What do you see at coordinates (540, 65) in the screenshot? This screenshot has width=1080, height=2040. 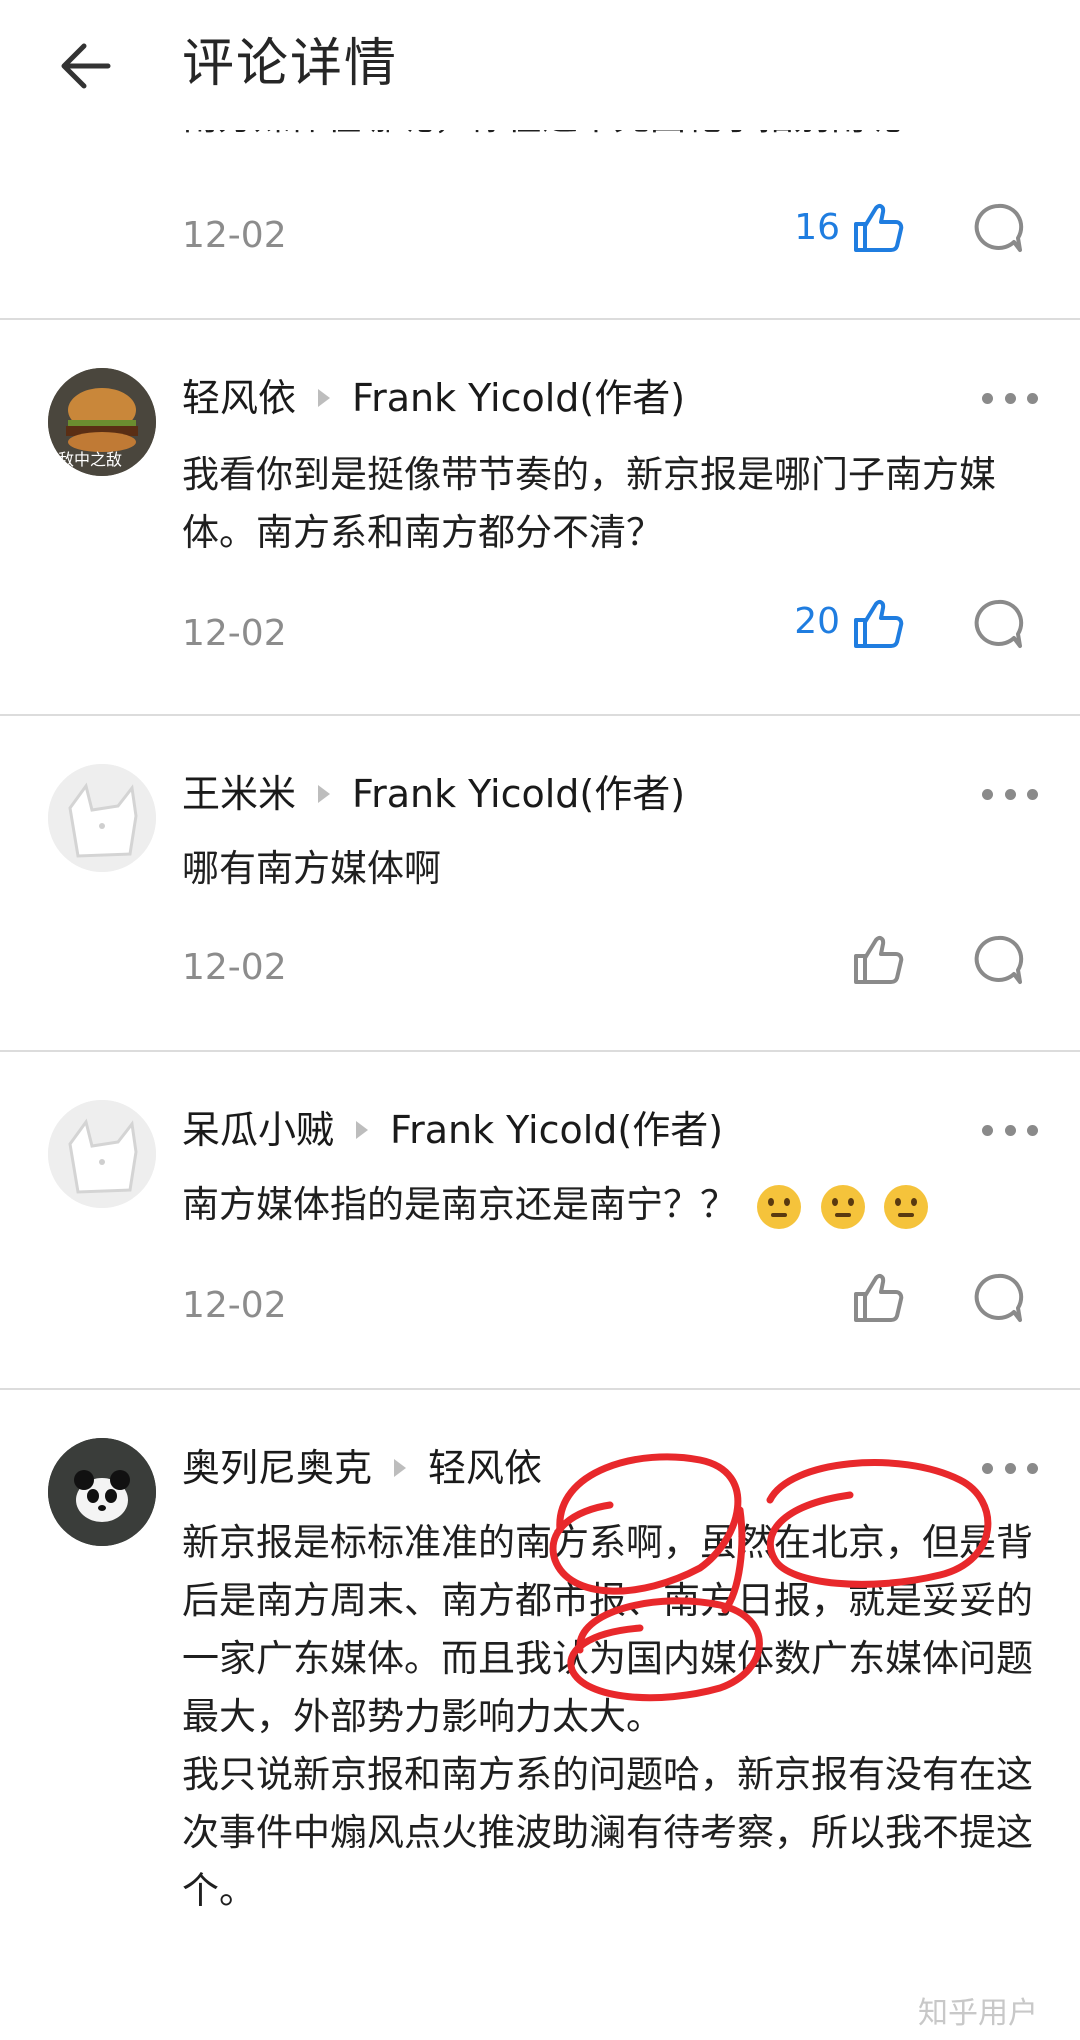 I see `top-bar: 评论详情` at bounding box center [540, 65].